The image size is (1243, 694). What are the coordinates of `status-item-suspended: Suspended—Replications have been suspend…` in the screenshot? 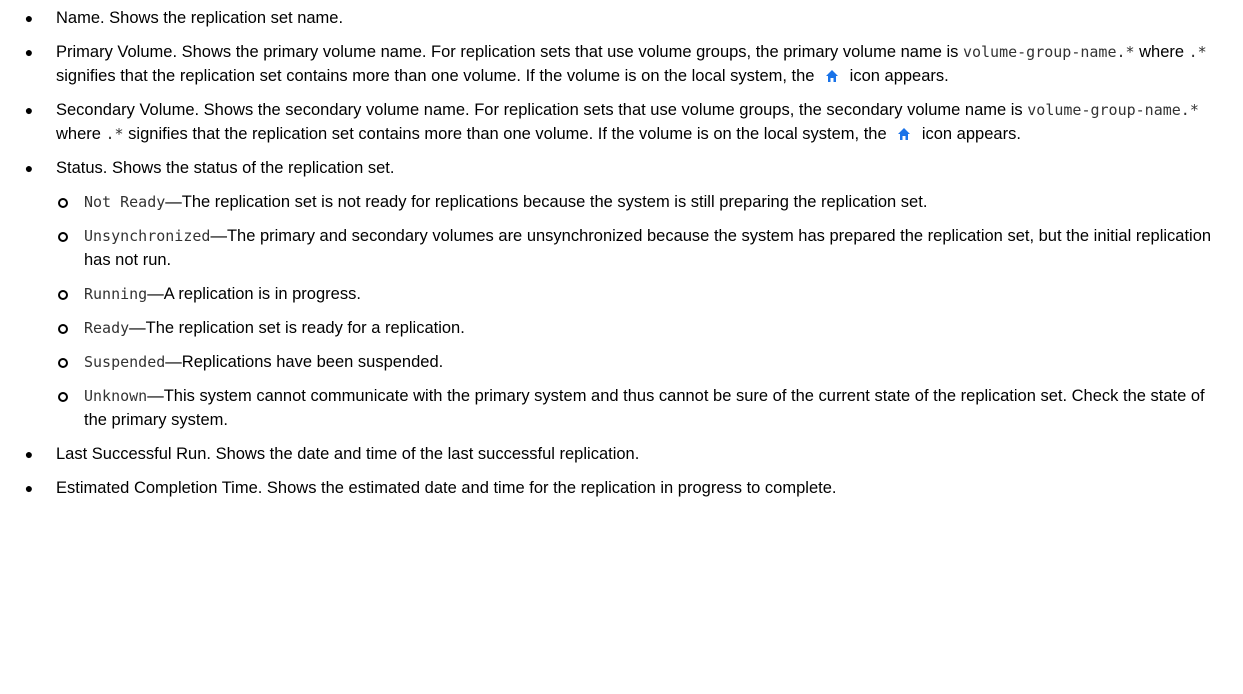 It's located at (639, 362).